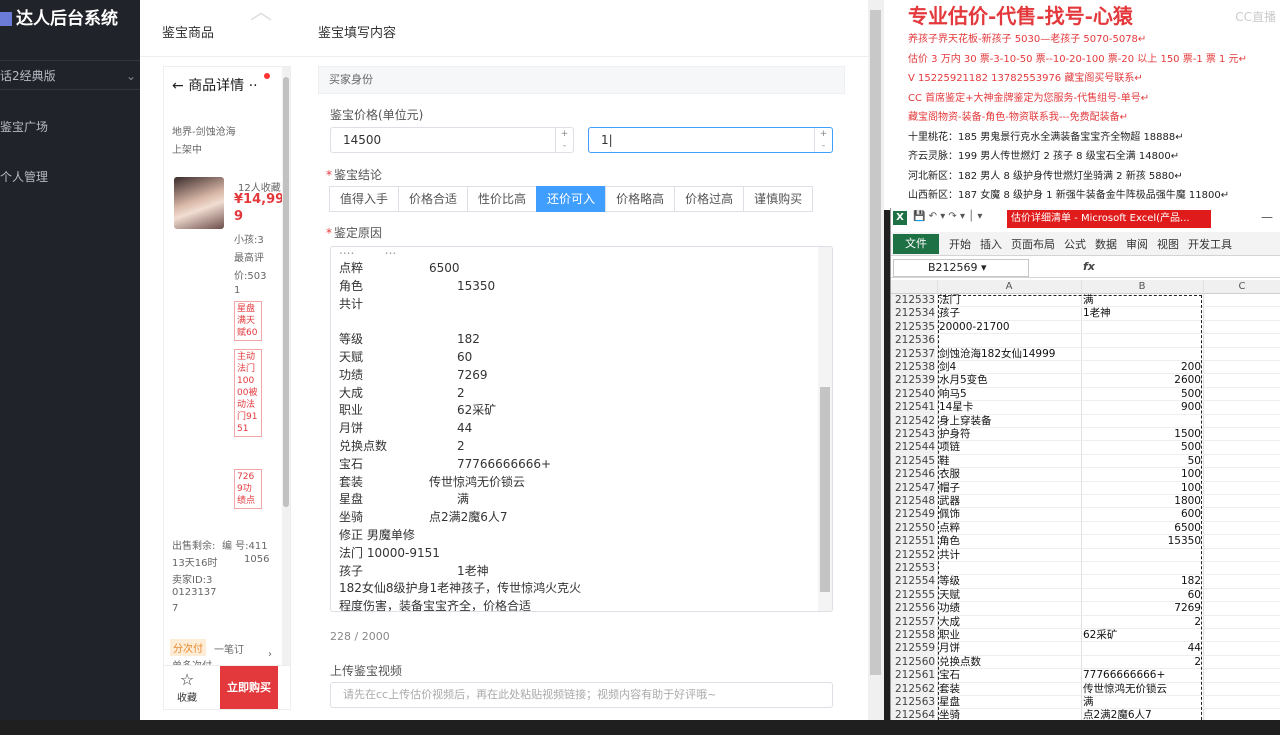 Image resolution: width=1280 pixels, height=735 pixels. I want to click on sheet-row: 212536, so click(1085, 341).